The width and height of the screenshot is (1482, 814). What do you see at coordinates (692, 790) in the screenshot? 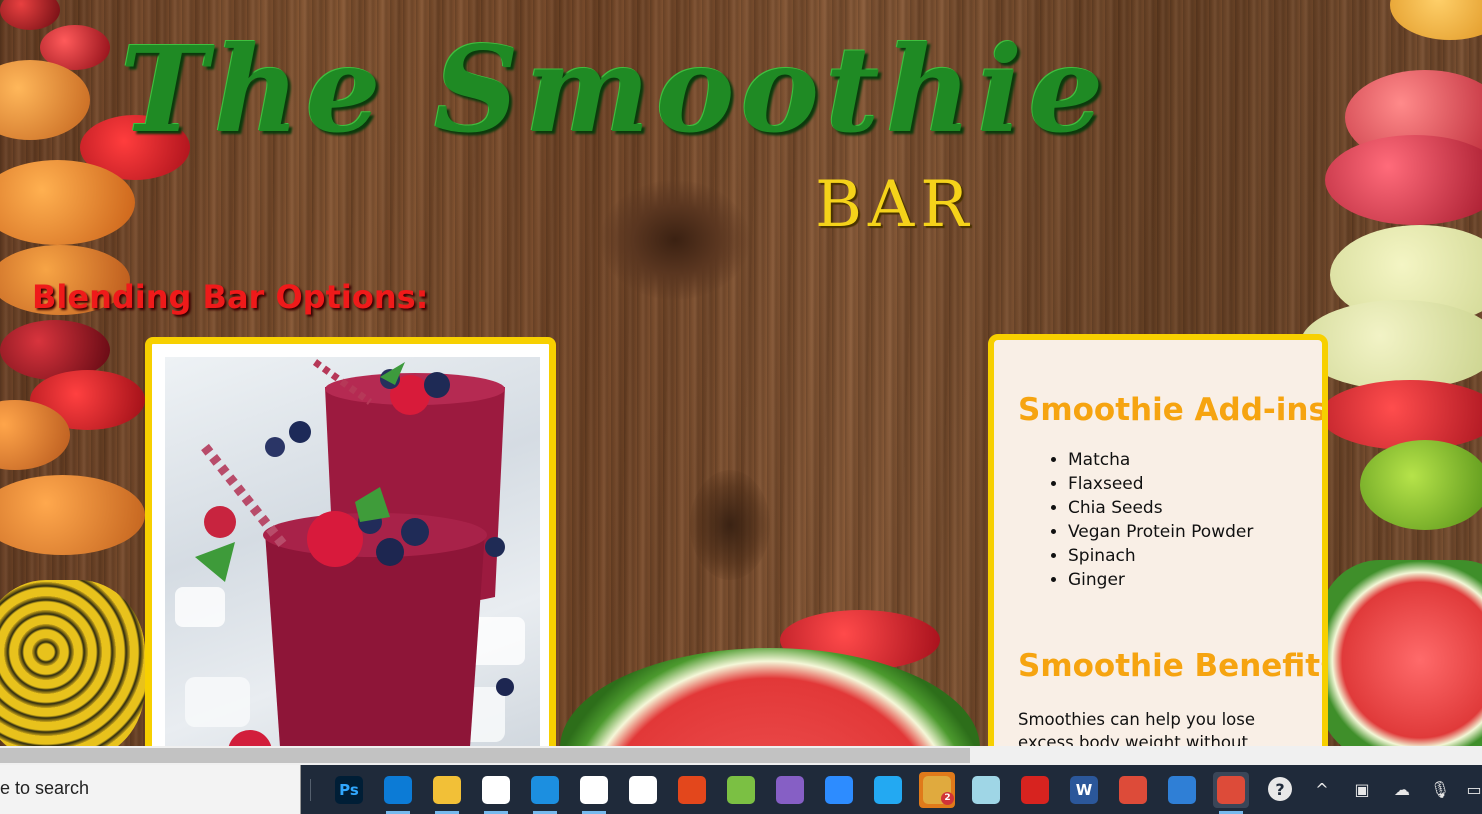
I see `office-icon` at bounding box center [692, 790].